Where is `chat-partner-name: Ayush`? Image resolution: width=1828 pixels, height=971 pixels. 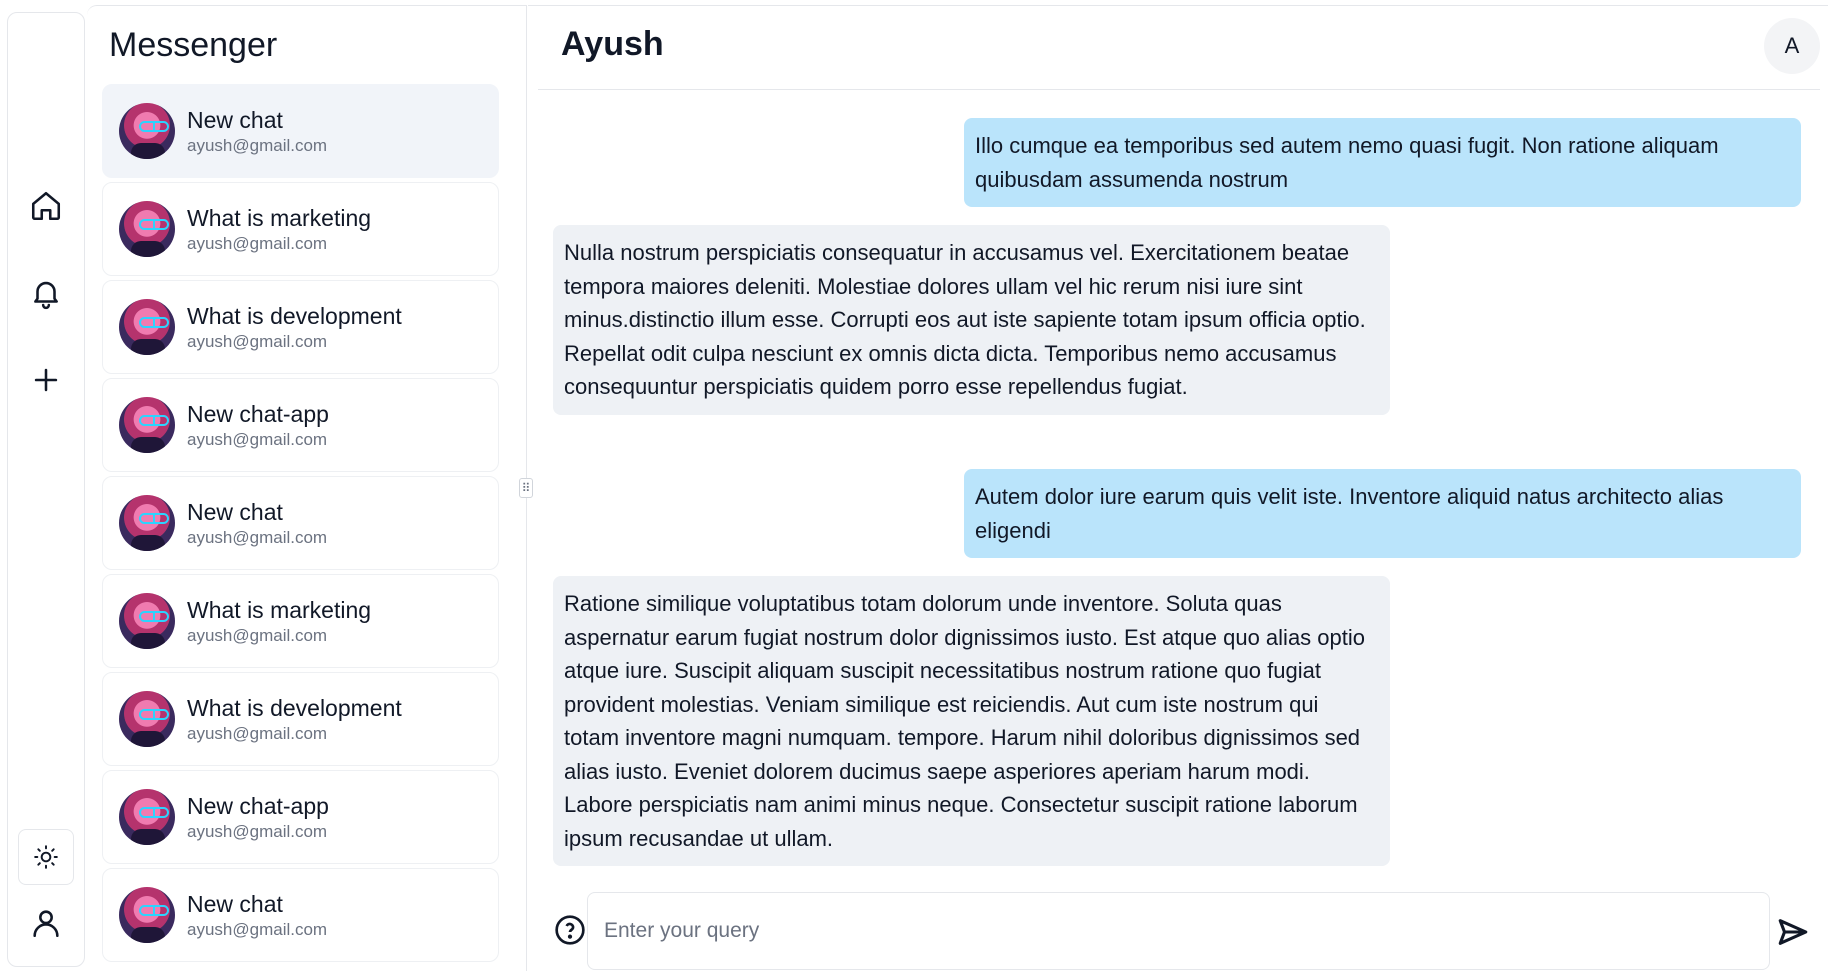 chat-partner-name: Ayush is located at coordinates (612, 44).